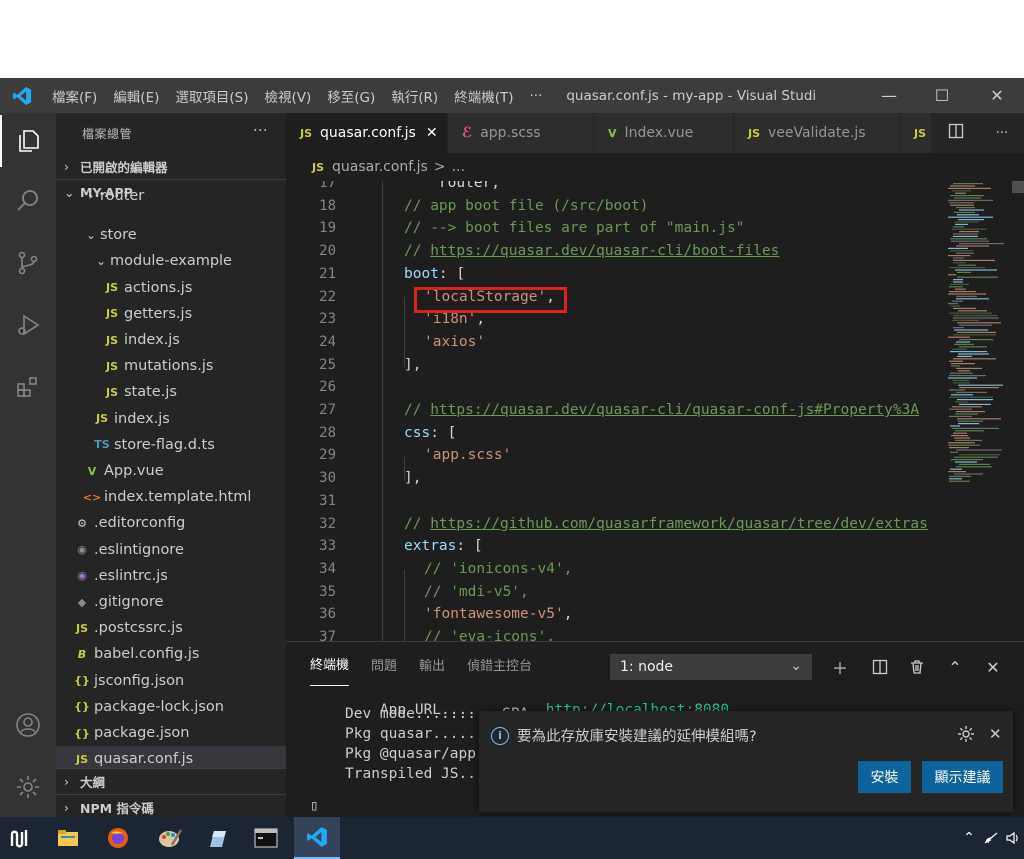 The width and height of the screenshot is (1024, 859). Describe the element at coordinates (432, 133) in the screenshot. I see `close-tab-icon: ✕` at that location.